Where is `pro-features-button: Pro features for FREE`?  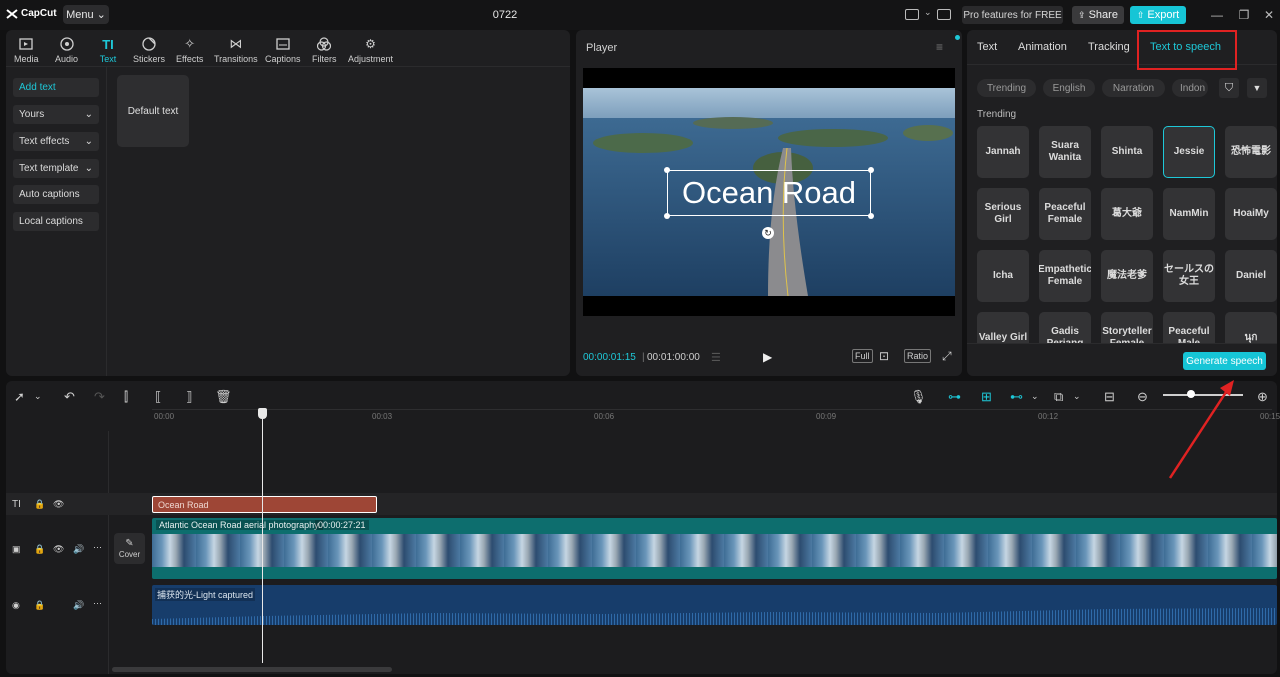 pro-features-button: Pro features for FREE is located at coordinates (1012, 15).